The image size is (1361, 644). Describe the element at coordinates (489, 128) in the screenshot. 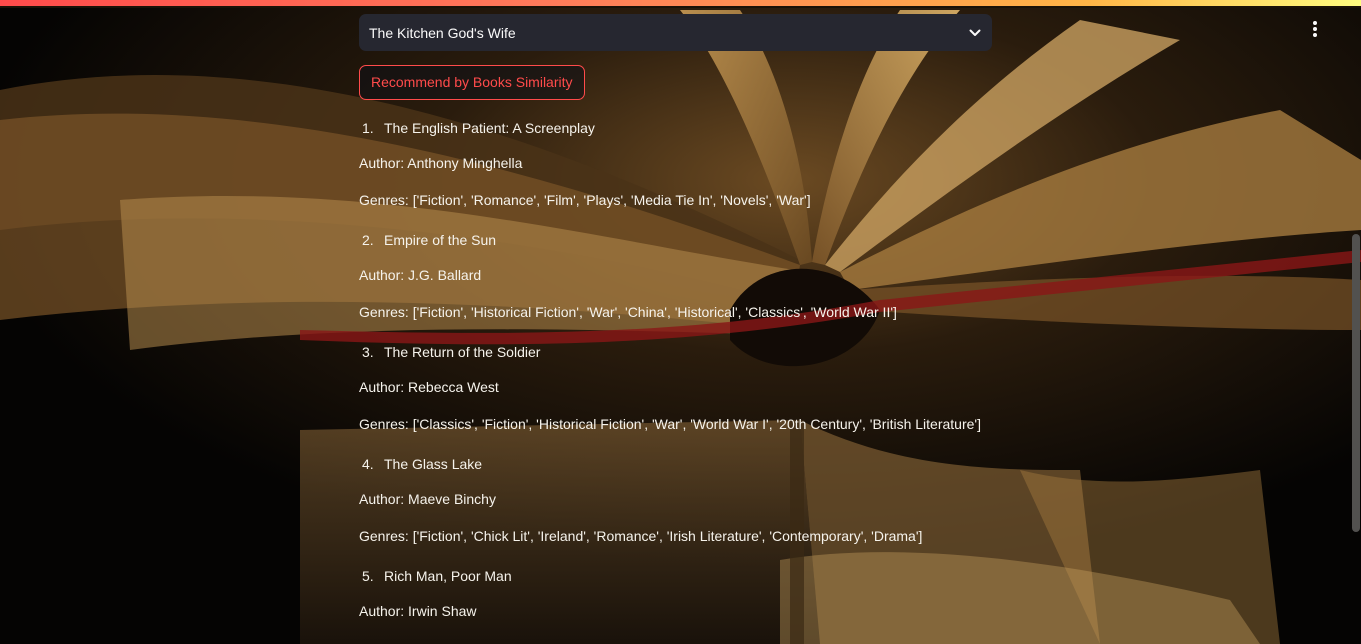

I see `book-title: The English Patient: A Screenplay` at that location.